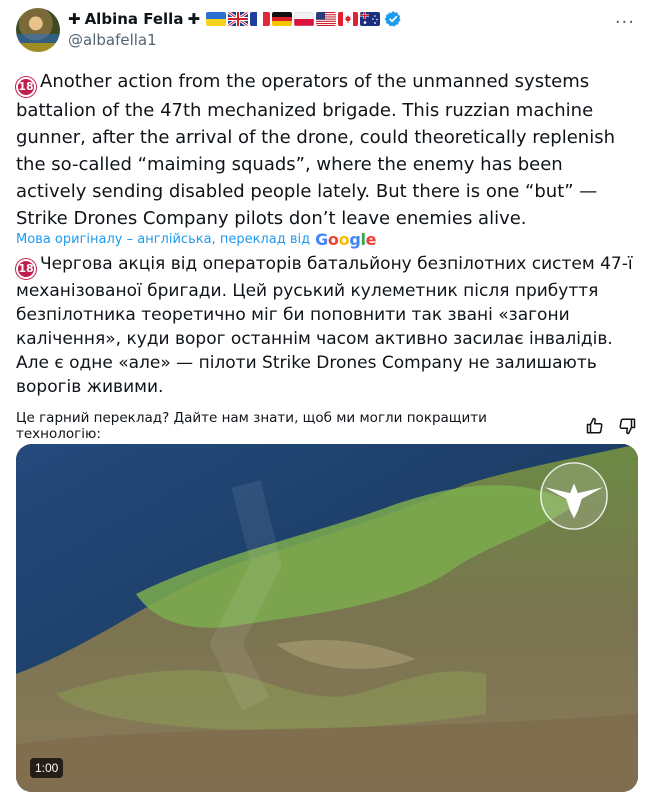 This screenshot has width=653, height=800. I want to click on strike-drones-logo, so click(574, 496).